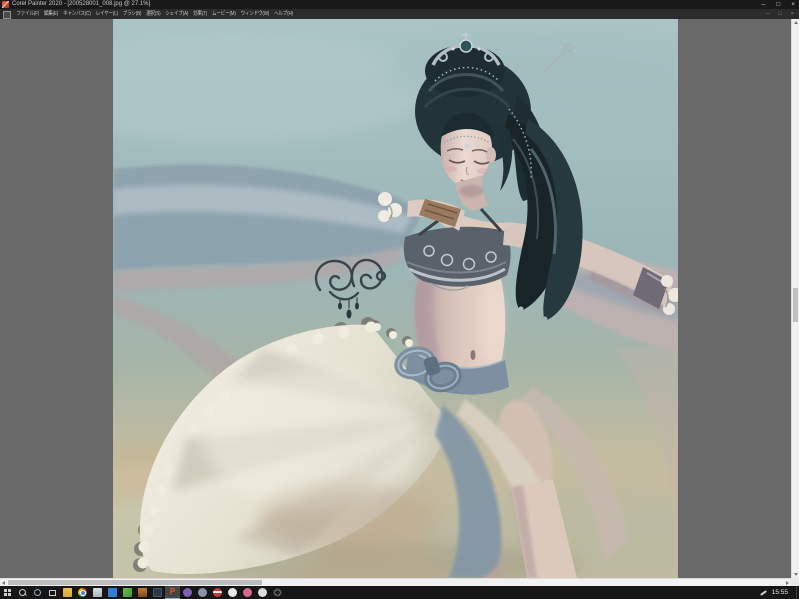 This screenshot has height=599, width=799. What do you see at coordinates (395, 582) in the screenshot?
I see `horizontal-scrollbar` at bounding box center [395, 582].